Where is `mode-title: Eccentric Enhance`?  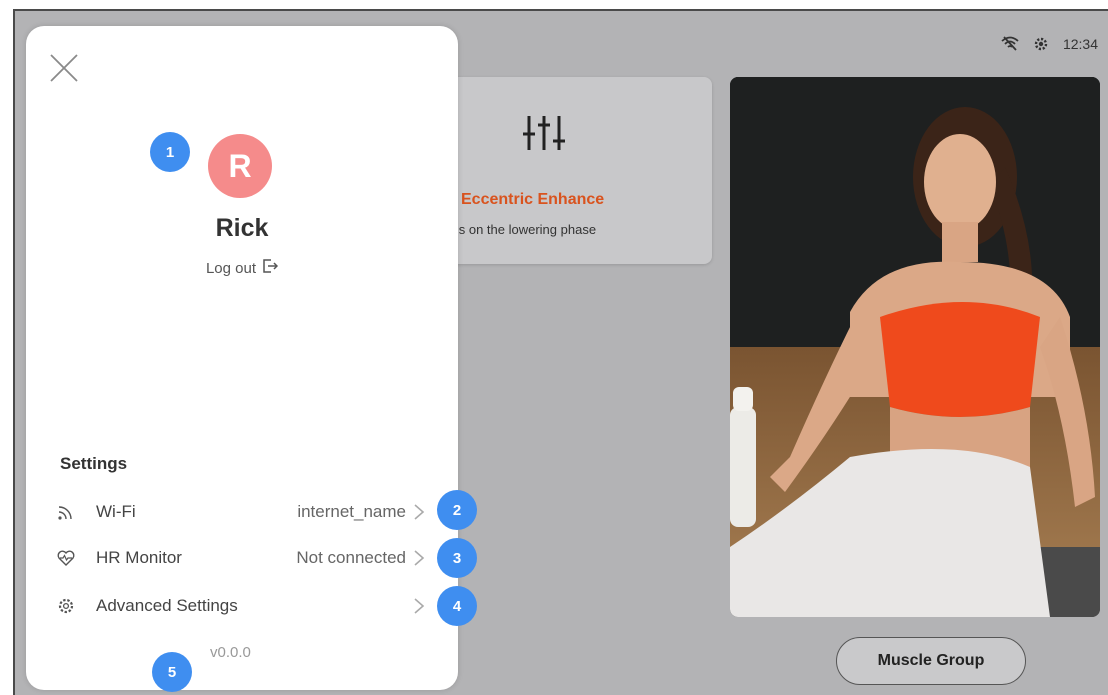
mode-title: Eccentric Enhance is located at coordinates (533, 199).